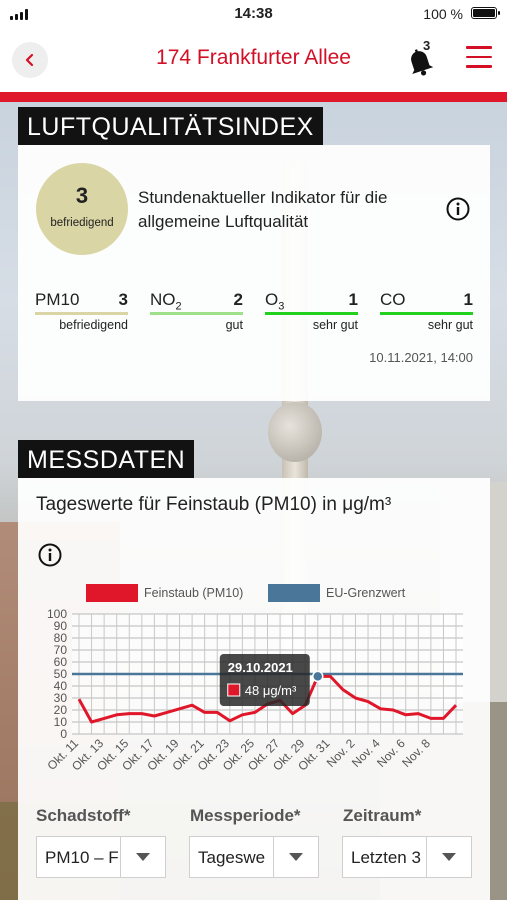  What do you see at coordinates (479, 57) in the screenshot?
I see `hamburger-menu-icon` at bounding box center [479, 57].